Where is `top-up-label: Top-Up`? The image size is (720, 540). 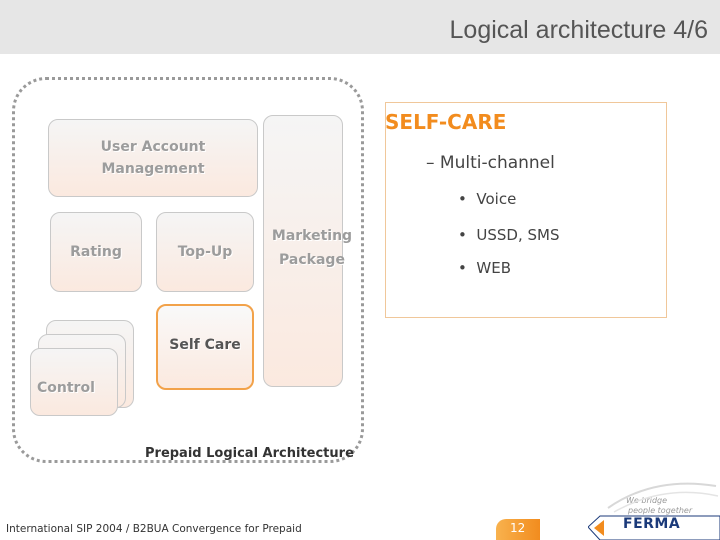
top-up-label: Top-Up is located at coordinates (205, 252).